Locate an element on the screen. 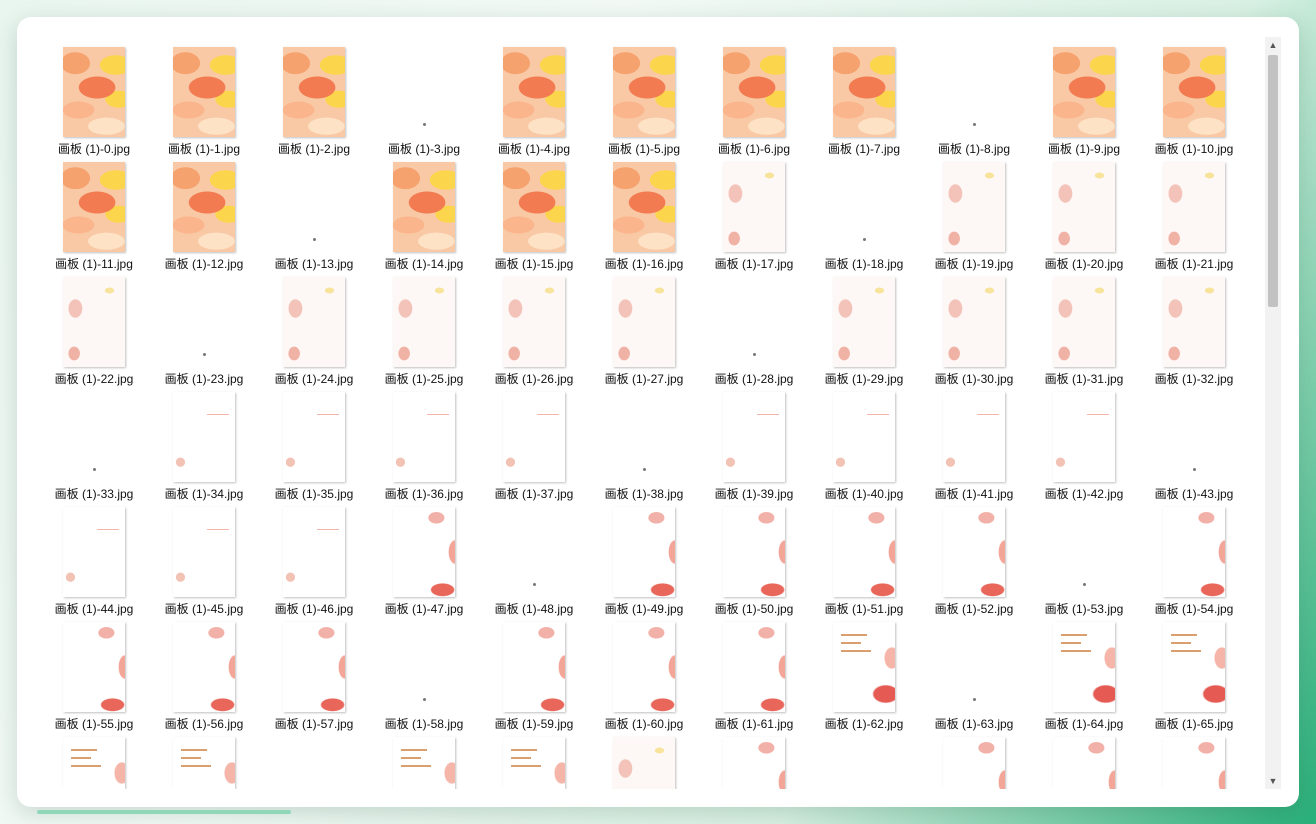 This screenshot has width=1316, height=824. file-item: 画板 (1)-18.jpg is located at coordinates (864, 211).